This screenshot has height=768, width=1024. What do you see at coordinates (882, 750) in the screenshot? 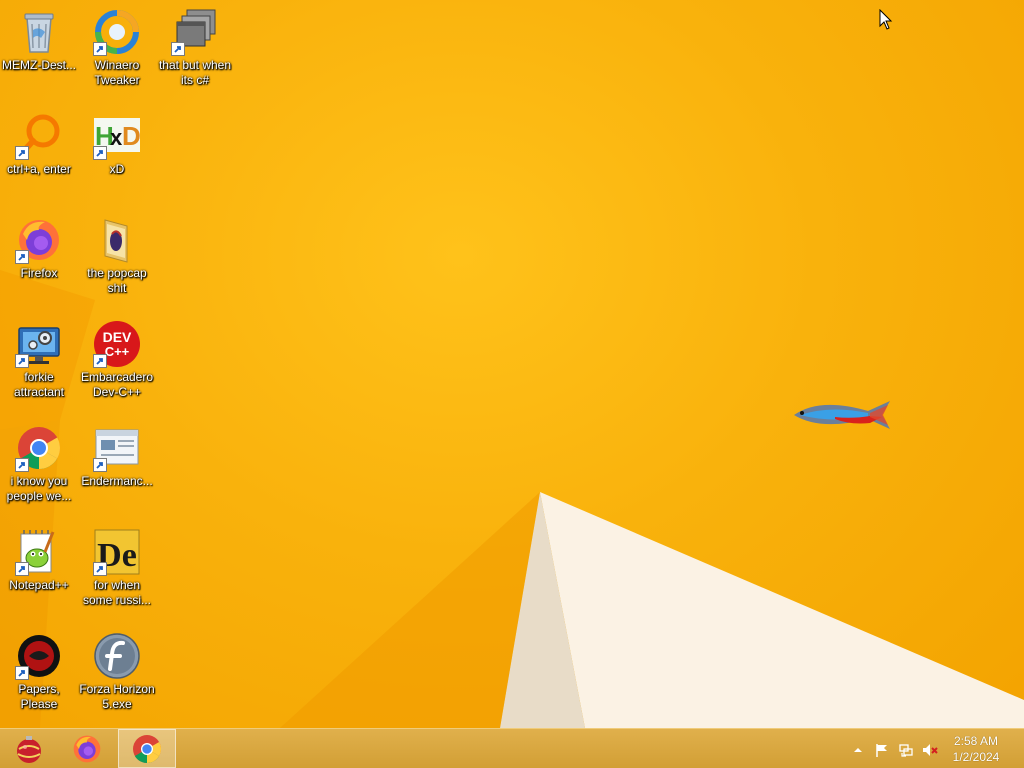
I see `action-center-flag-icon` at bounding box center [882, 750].